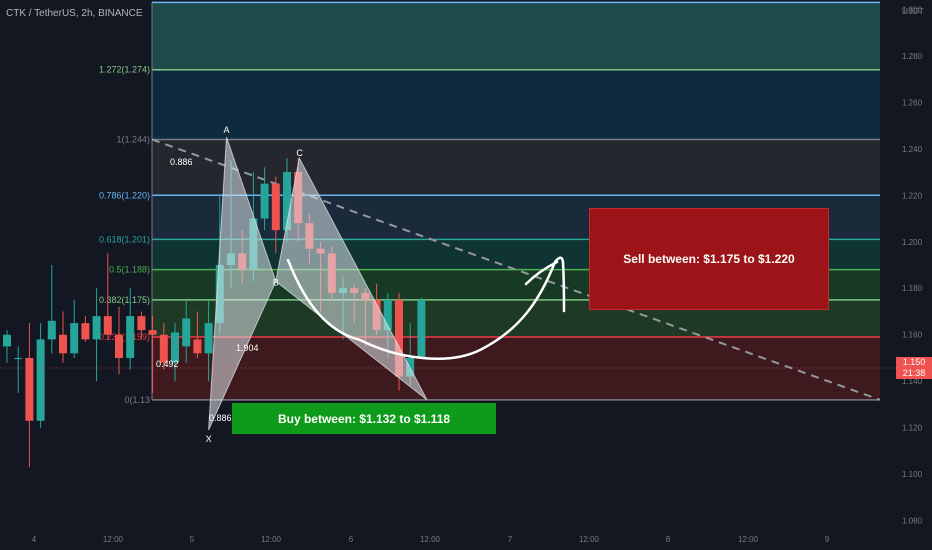 Image resolution: width=932 pixels, height=550 pixels. I want to click on fib-level-label: 1(1.244), so click(133, 139).